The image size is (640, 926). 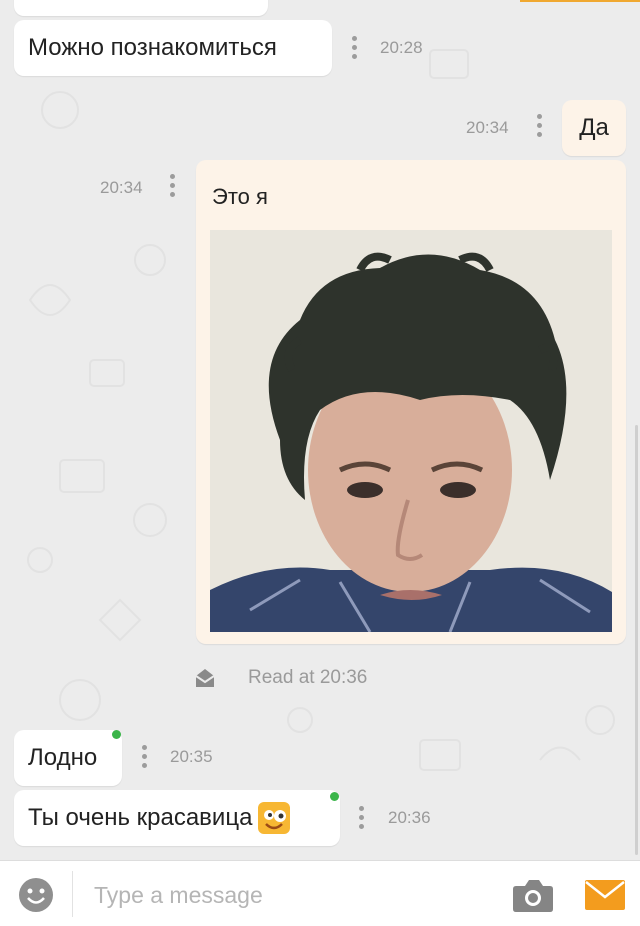 I want to click on envelope-send-icon, so click(x=605, y=895).